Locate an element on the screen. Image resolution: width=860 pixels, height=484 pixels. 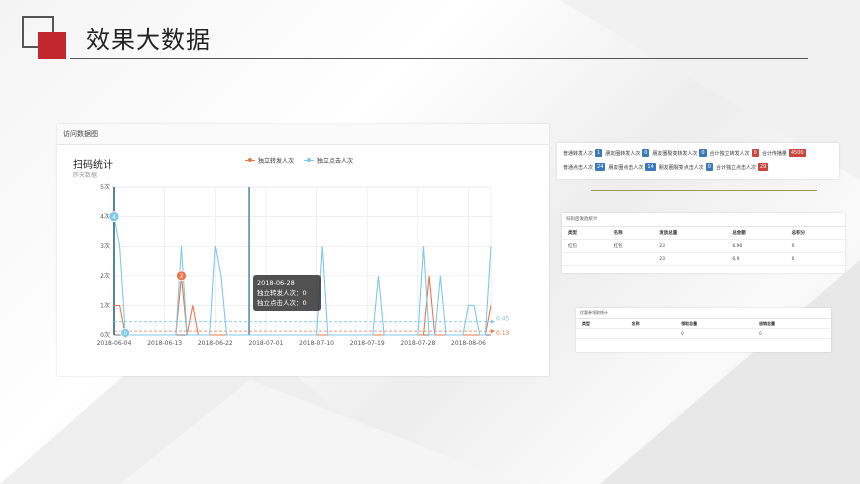
stat-badge: 29 is located at coordinates (763, 167).